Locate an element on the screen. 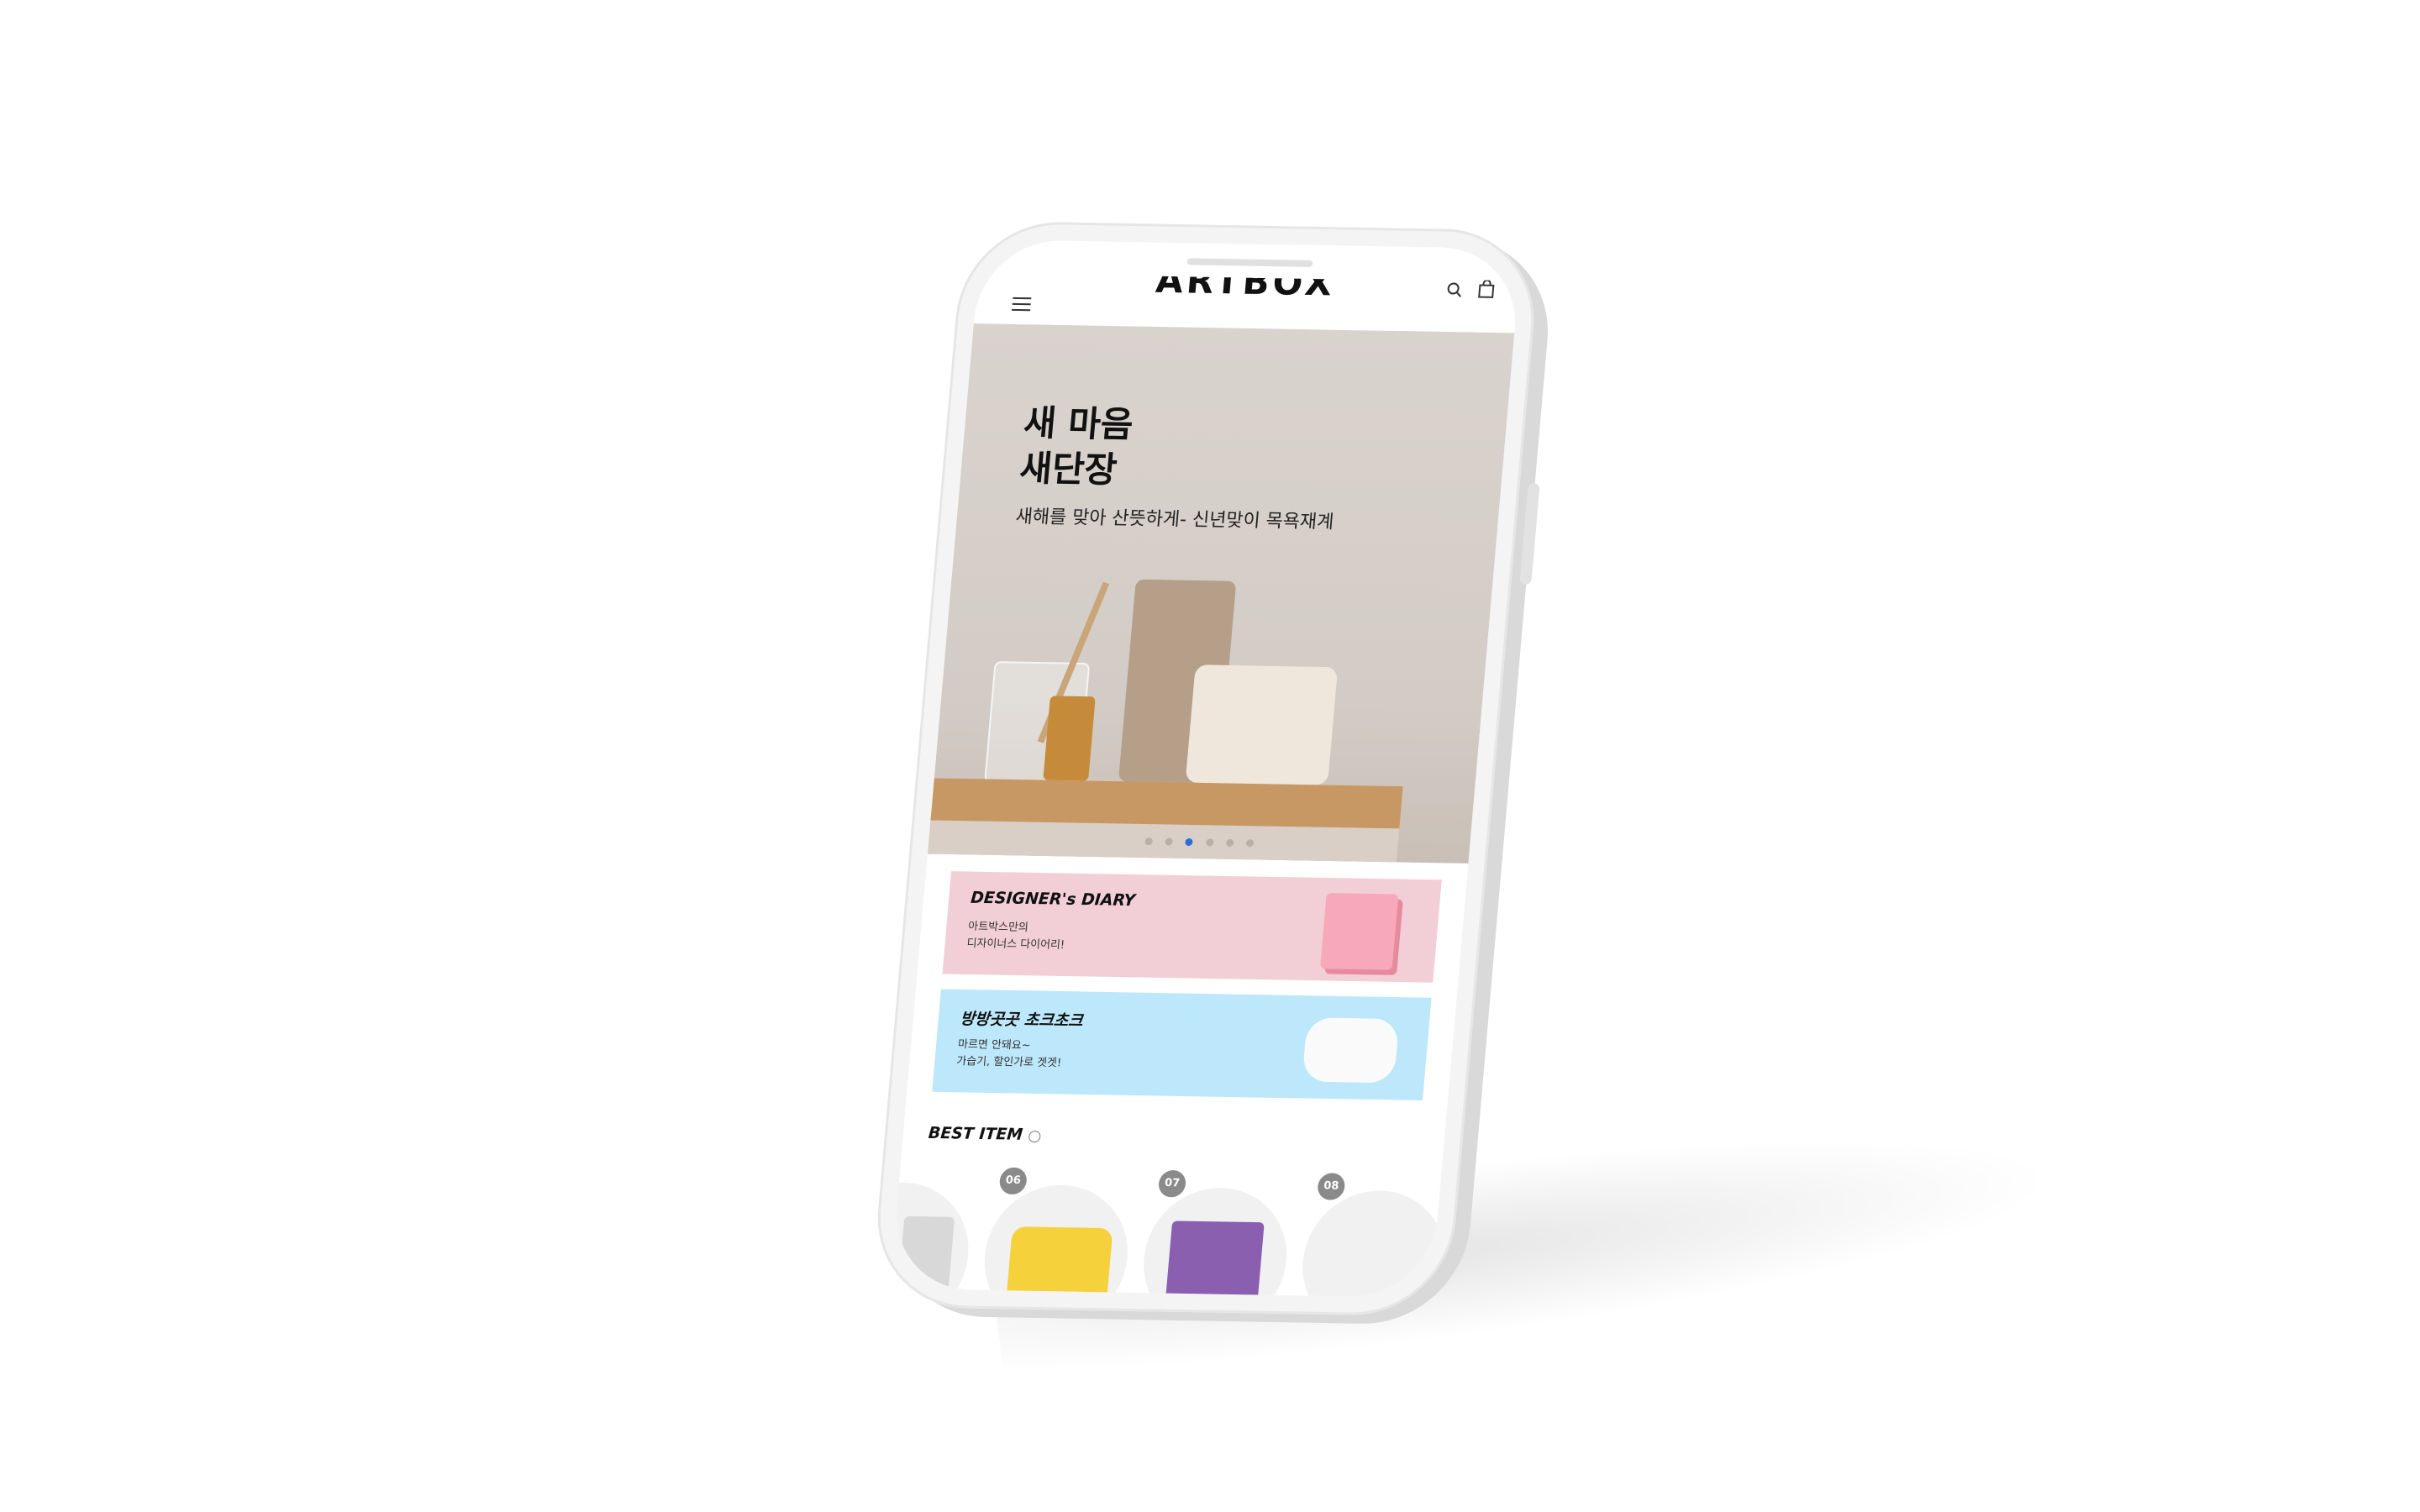 The width and height of the screenshot is (2420, 1512). humidifier-banner: 방방곳곳 초크초크 마르면 안돼요~ 가습기, 할인가로 겟겟! is located at coordinates (1182, 1045).